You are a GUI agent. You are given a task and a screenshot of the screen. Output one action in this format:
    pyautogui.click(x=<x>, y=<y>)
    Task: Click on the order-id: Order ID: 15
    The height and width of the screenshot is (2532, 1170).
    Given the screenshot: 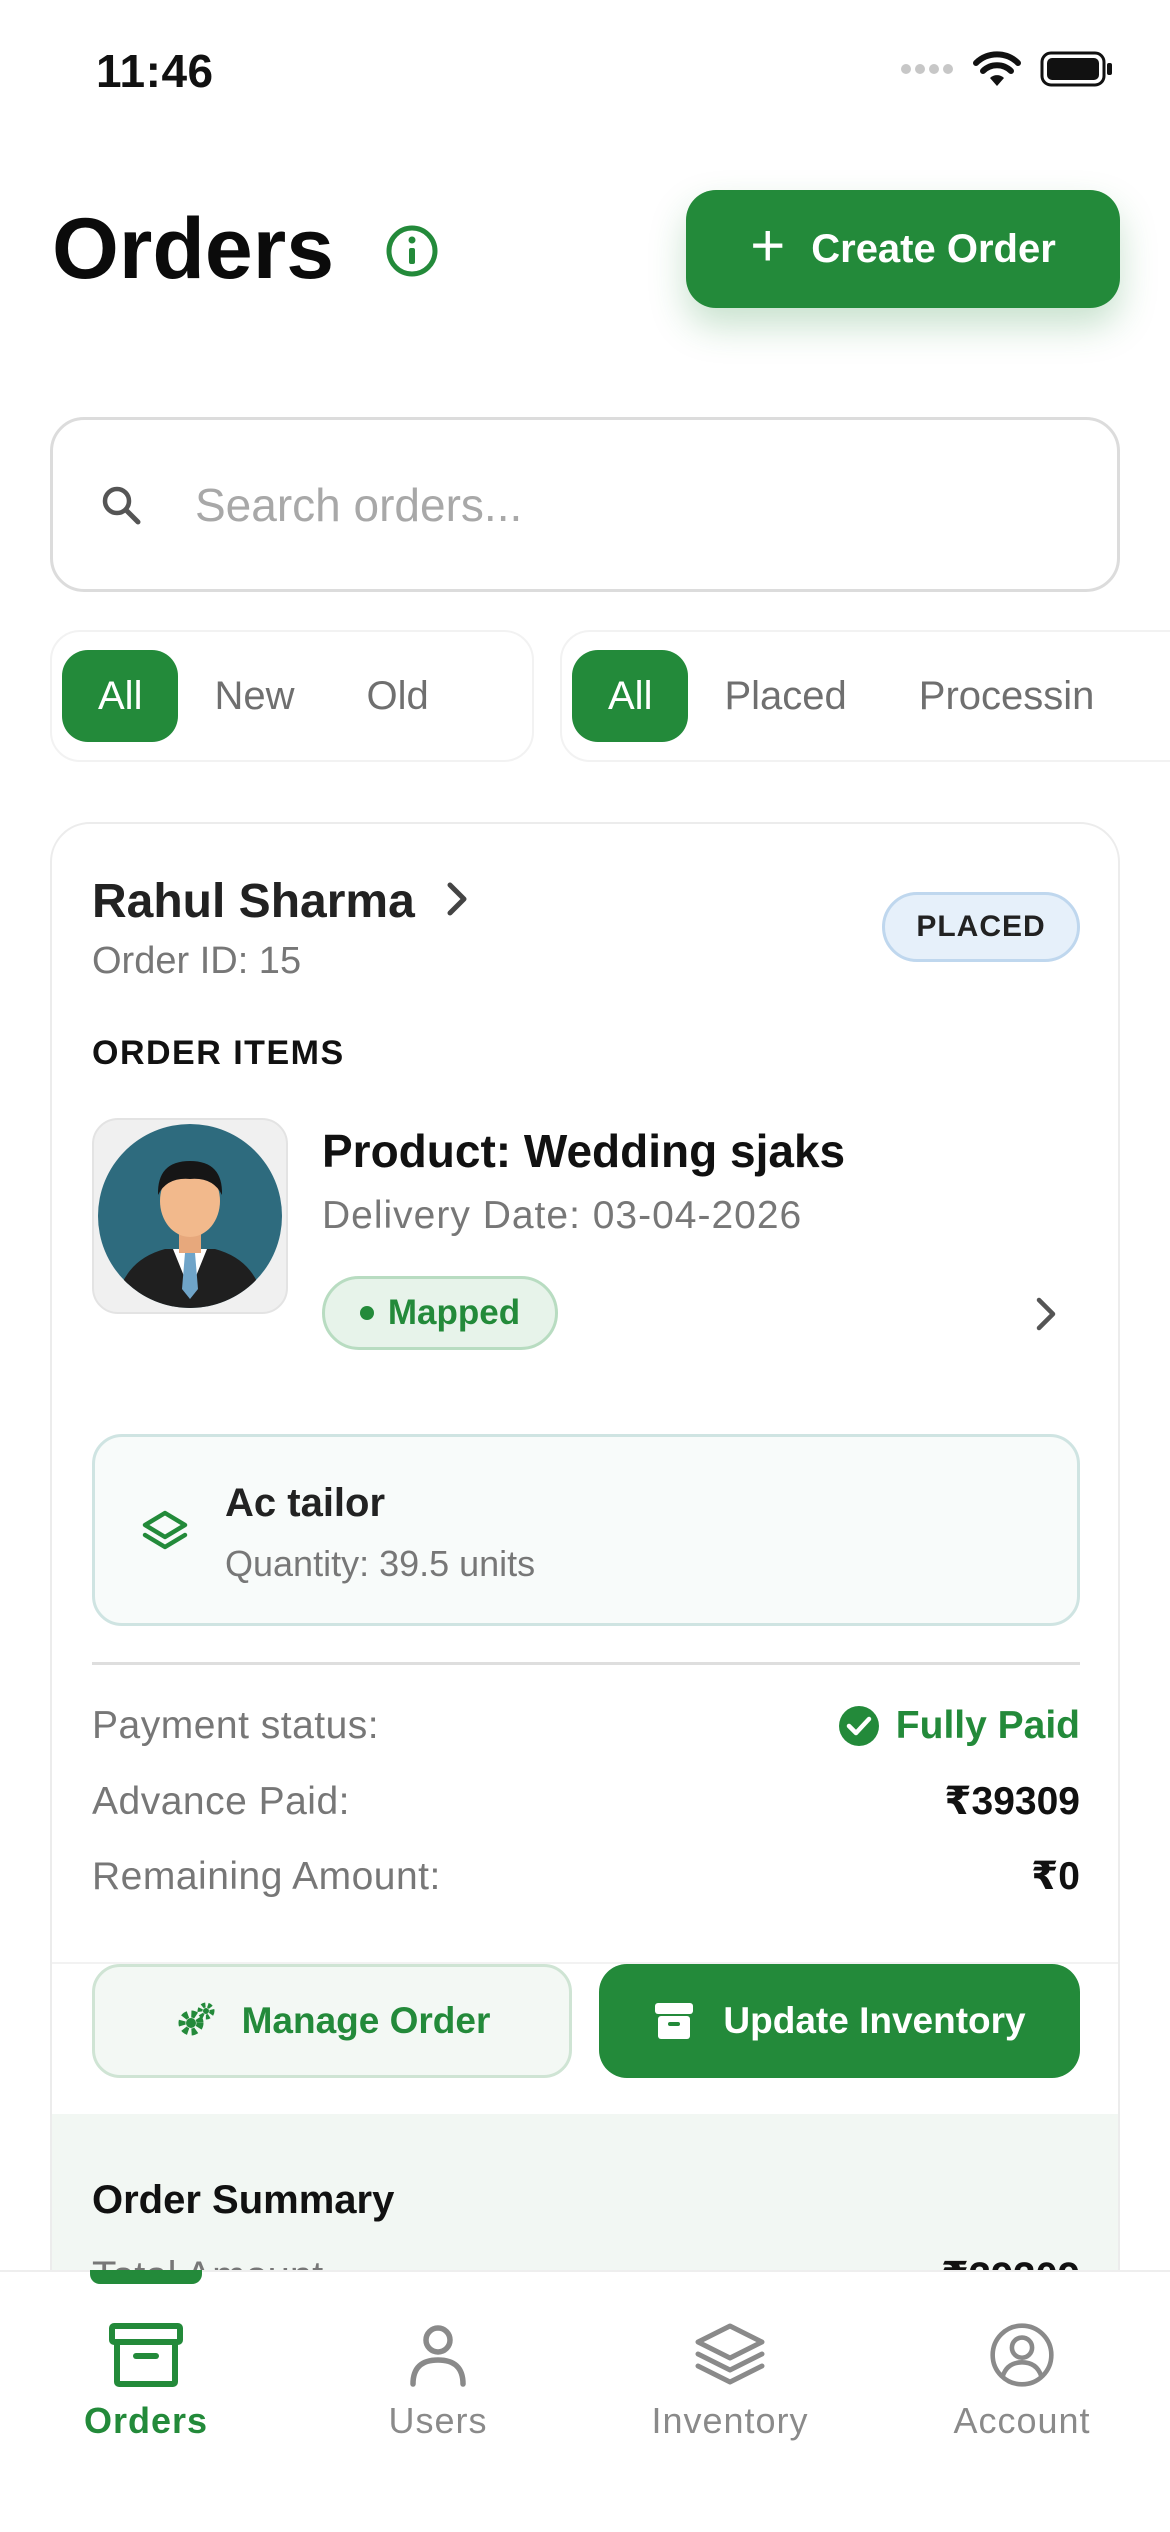 What is the action you would take?
    pyautogui.click(x=197, y=961)
    